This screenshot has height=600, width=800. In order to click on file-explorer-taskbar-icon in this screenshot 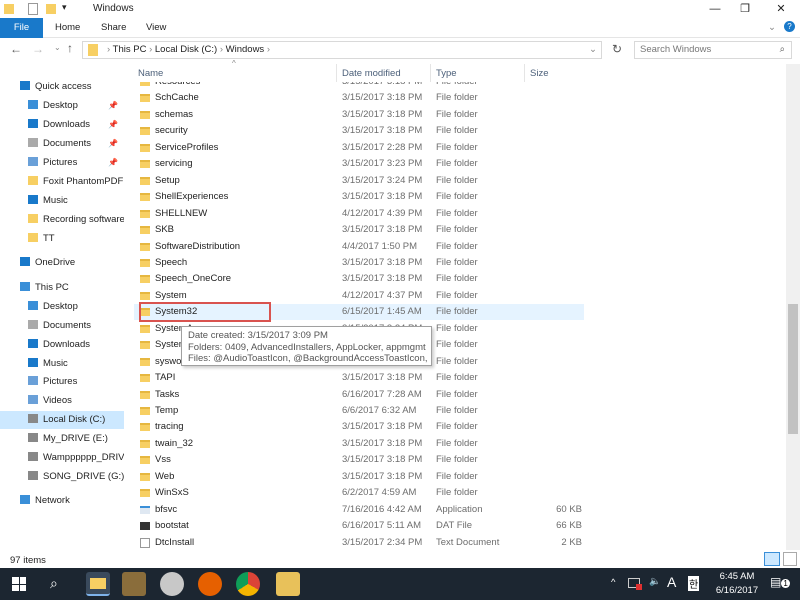, I will do `click(98, 584)`.